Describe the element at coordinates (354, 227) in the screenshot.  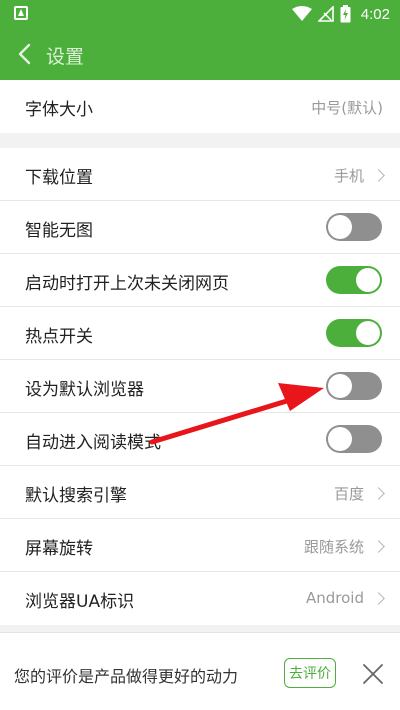
I see `toggle-smart-no-image` at that location.